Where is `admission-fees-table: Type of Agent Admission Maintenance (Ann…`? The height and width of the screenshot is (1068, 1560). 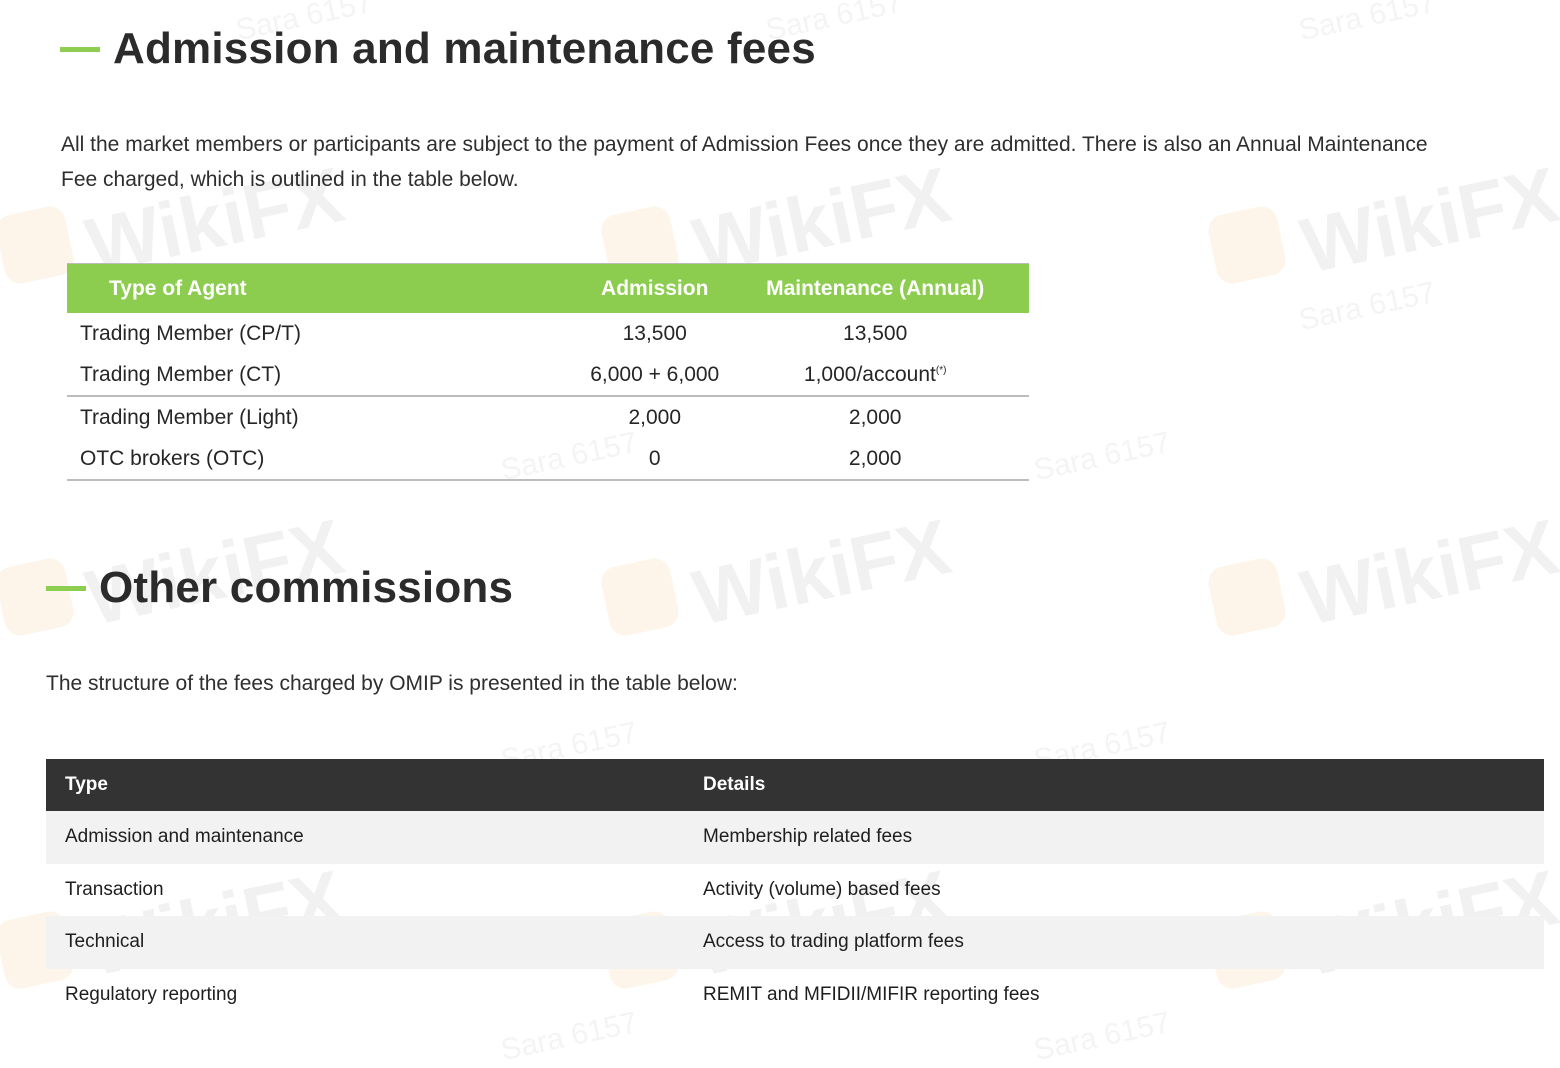 admission-fees-table: Type of Agent Admission Maintenance (Ann… is located at coordinates (548, 372).